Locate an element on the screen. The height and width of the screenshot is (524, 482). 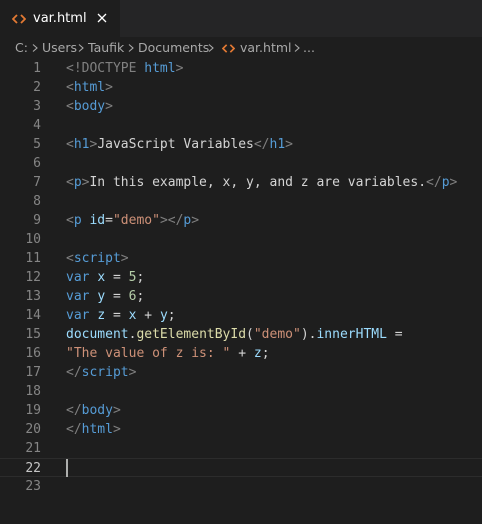
line-number: 8 is located at coordinates (37, 201).